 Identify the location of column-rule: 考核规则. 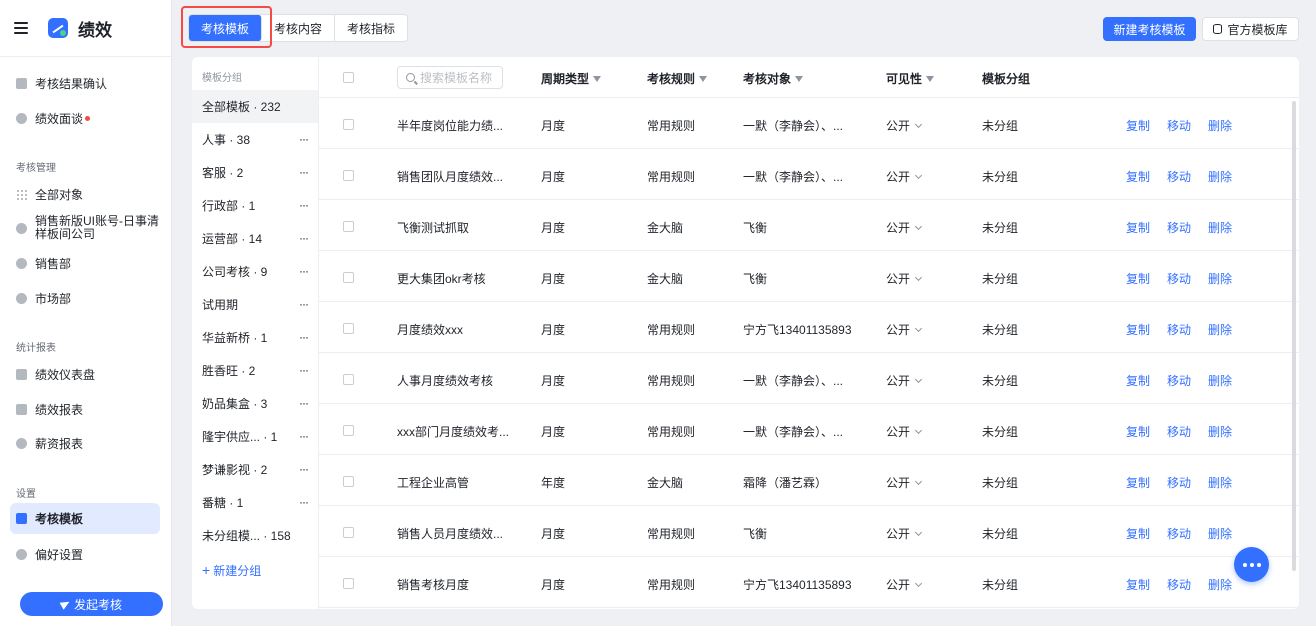
(677, 78).